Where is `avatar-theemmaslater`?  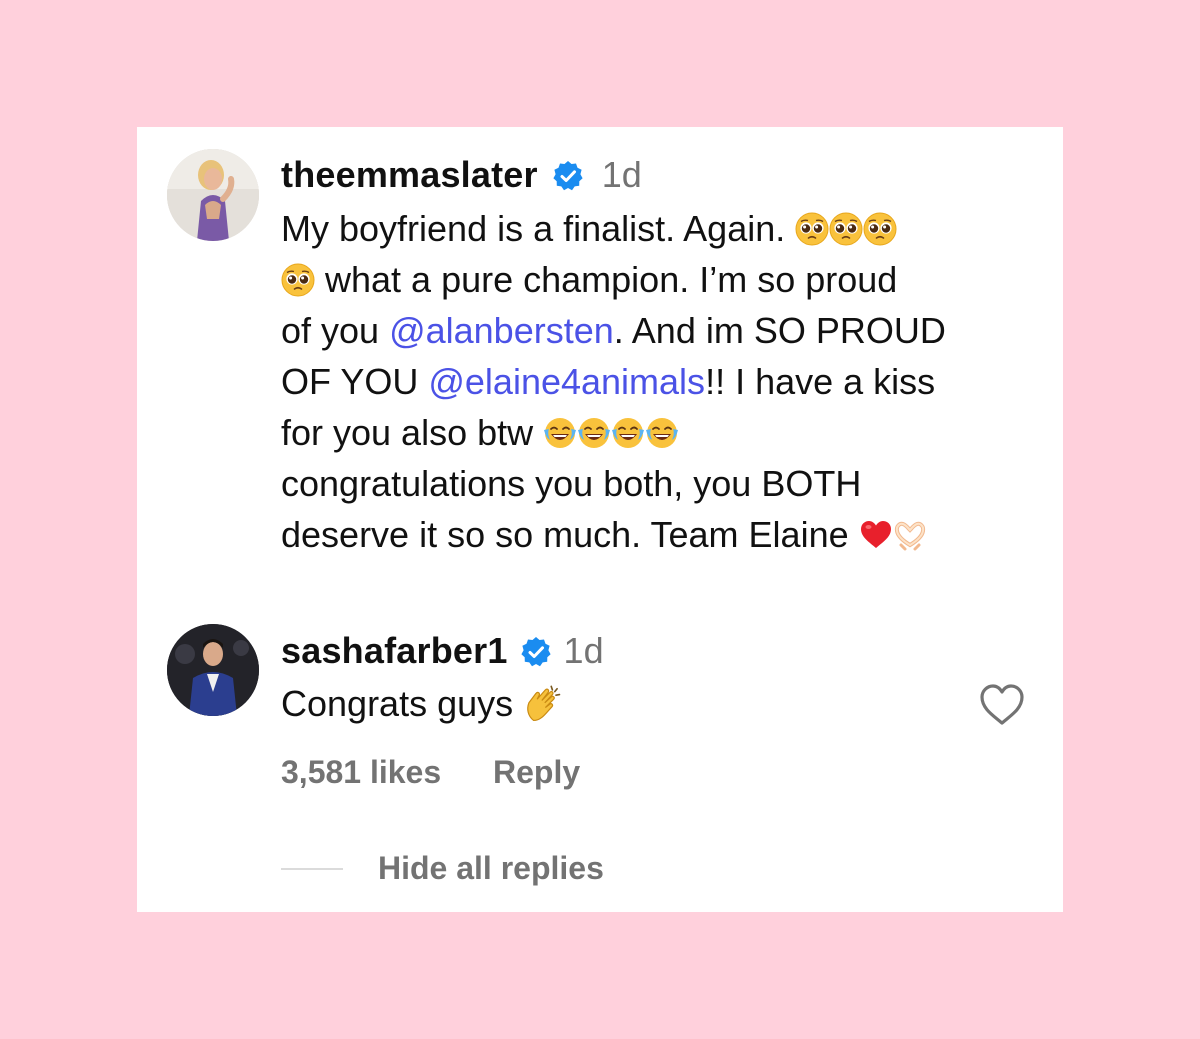 avatar-theemmaslater is located at coordinates (213, 195).